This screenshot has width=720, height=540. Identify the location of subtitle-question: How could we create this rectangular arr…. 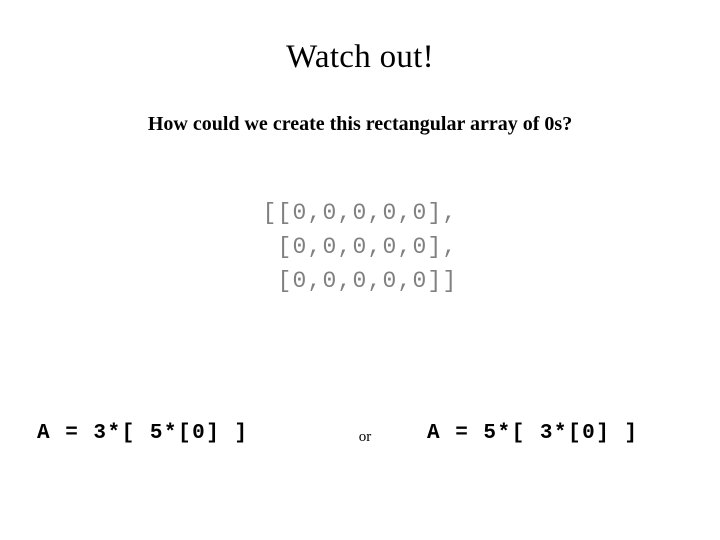
(360, 124).